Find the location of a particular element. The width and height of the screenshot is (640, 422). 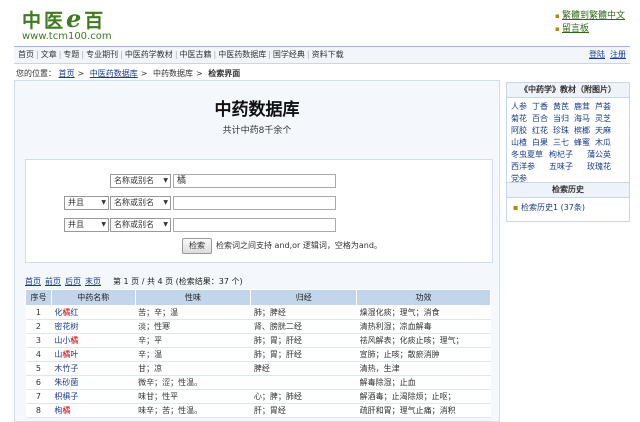

header-meridian: 归经 is located at coordinates (304, 297).